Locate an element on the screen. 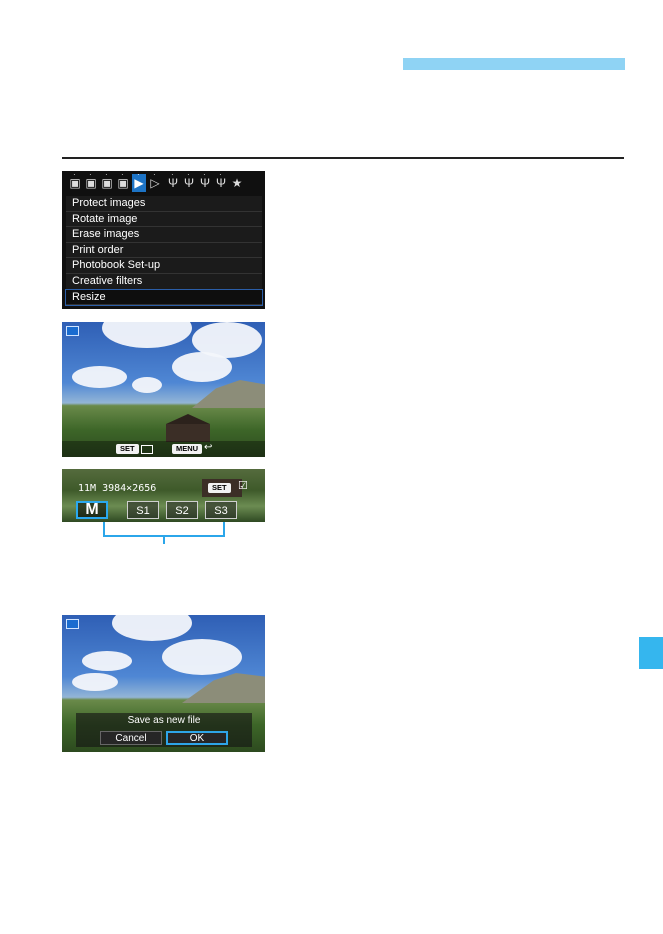 This screenshot has width=663, height=934. menu-item-protect-images: Protect images is located at coordinates (164, 204).